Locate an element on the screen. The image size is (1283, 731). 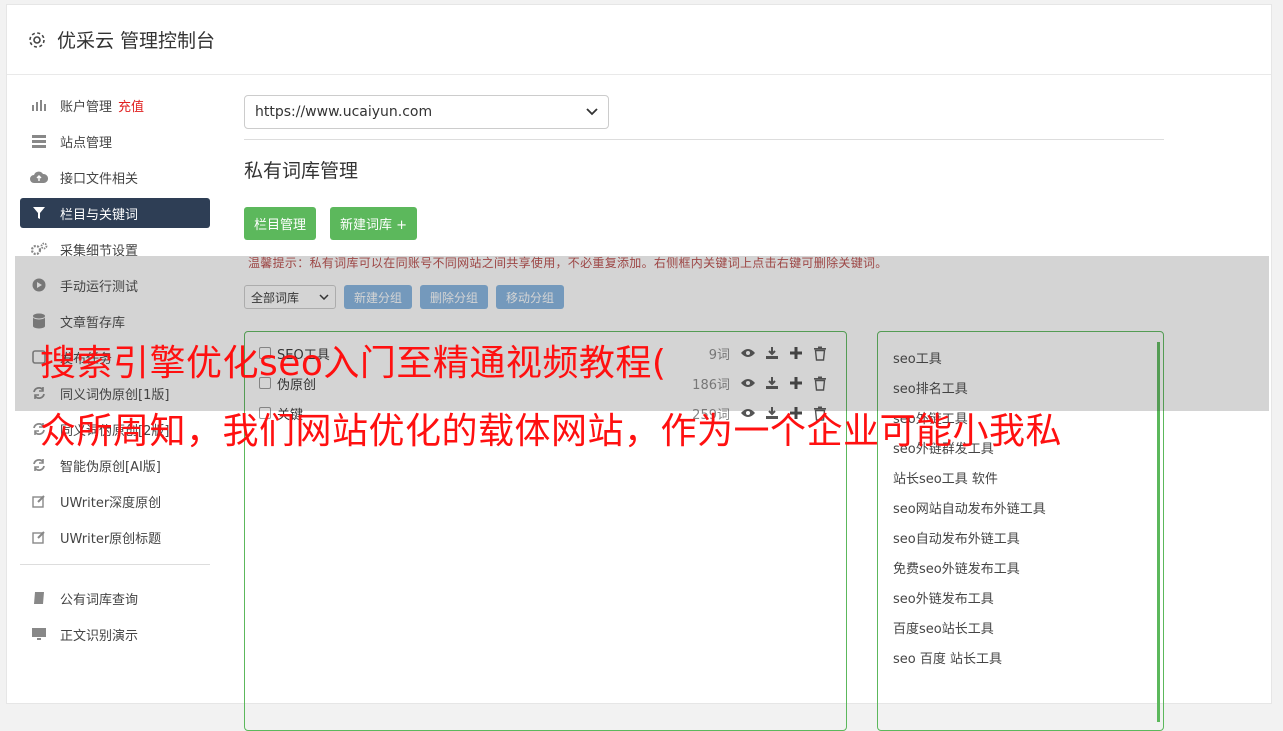
app-title: 优采云 管理控制台 is located at coordinates (136, 41).